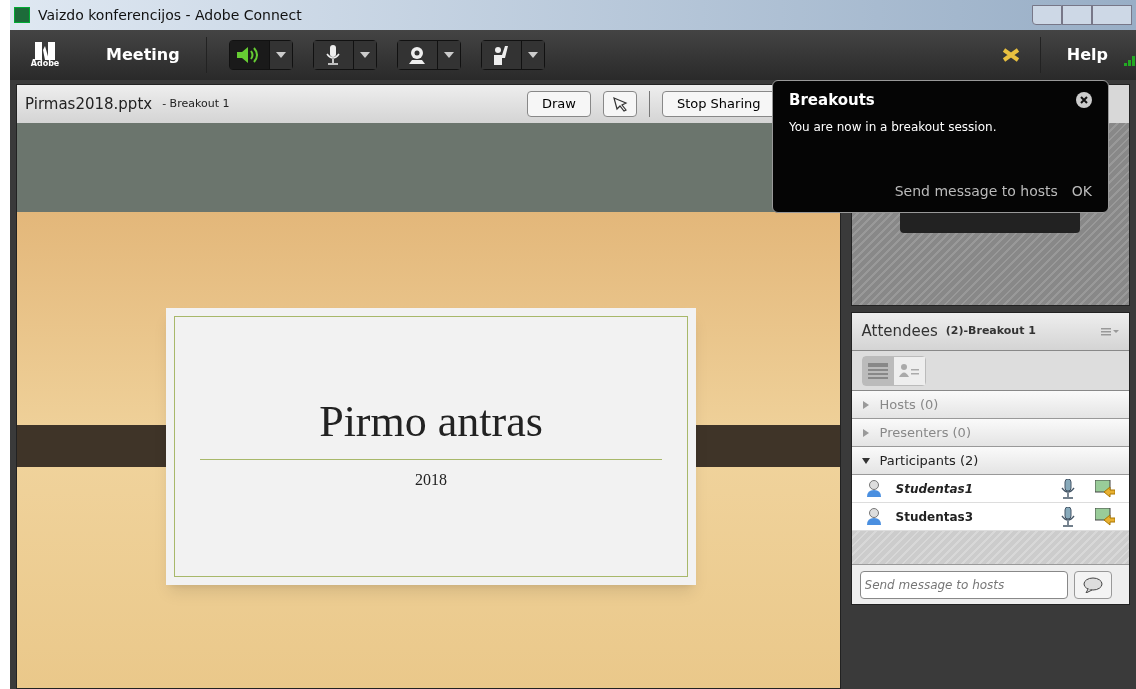 This screenshot has width=1136, height=689. What do you see at coordinates (170, 15) in the screenshot?
I see `window-title: Vaizdo konferencijos - Adobe Connect` at bounding box center [170, 15].